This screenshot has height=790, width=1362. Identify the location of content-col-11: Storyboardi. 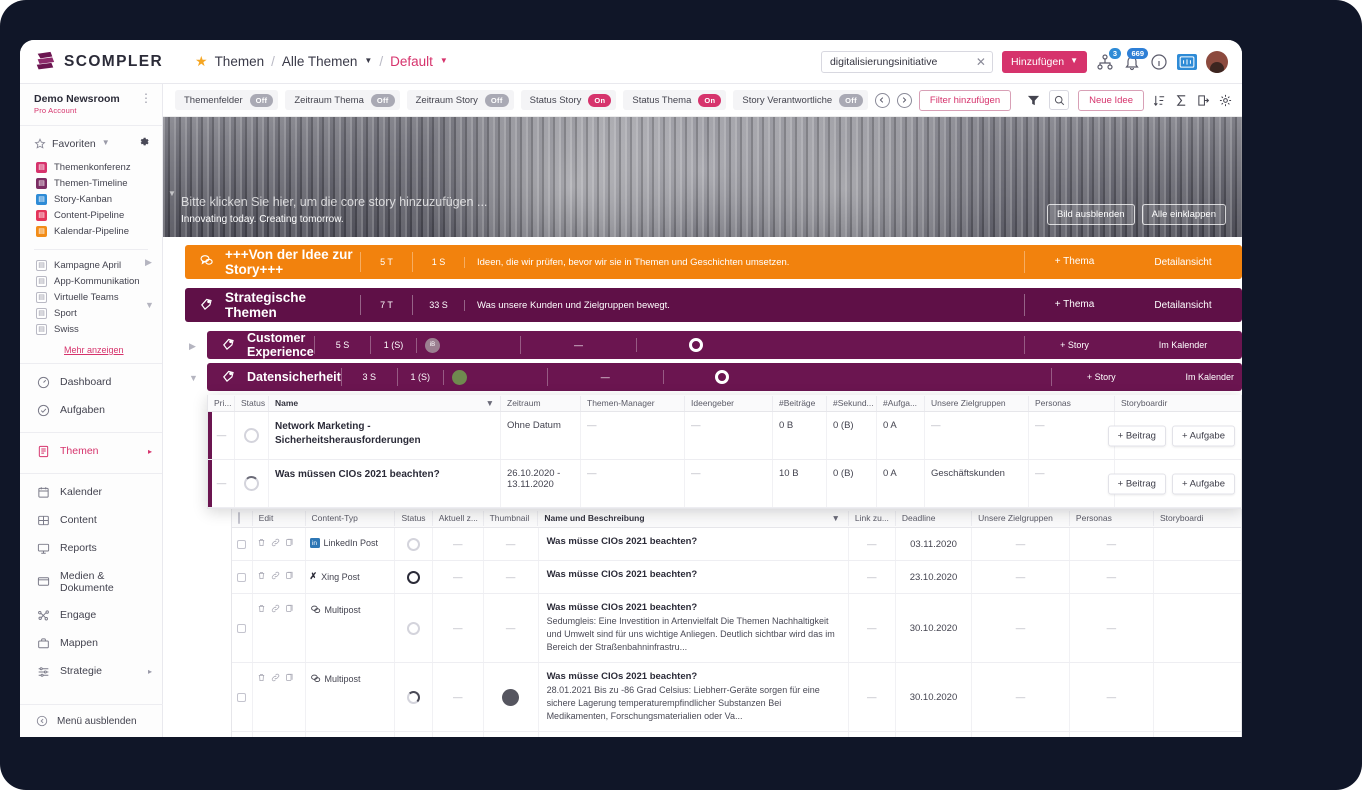
(1197, 518).